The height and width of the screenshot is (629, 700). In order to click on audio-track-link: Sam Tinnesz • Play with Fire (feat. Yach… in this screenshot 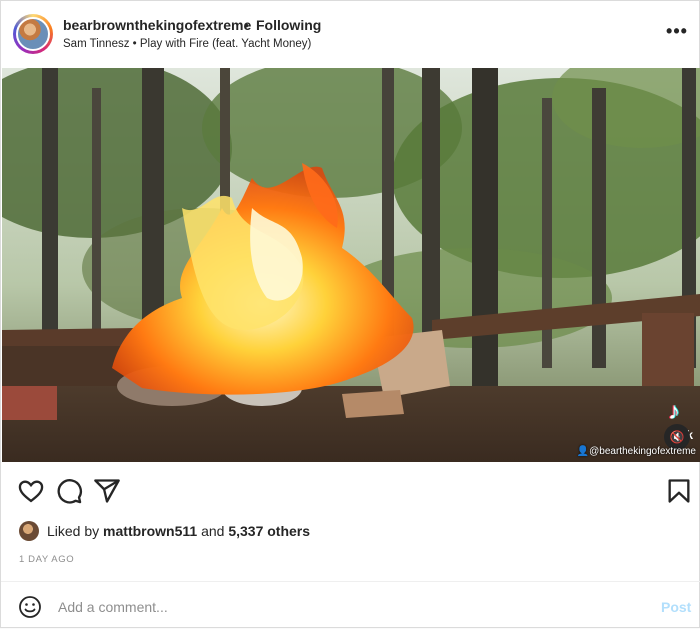, I will do `click(187, 44)`.